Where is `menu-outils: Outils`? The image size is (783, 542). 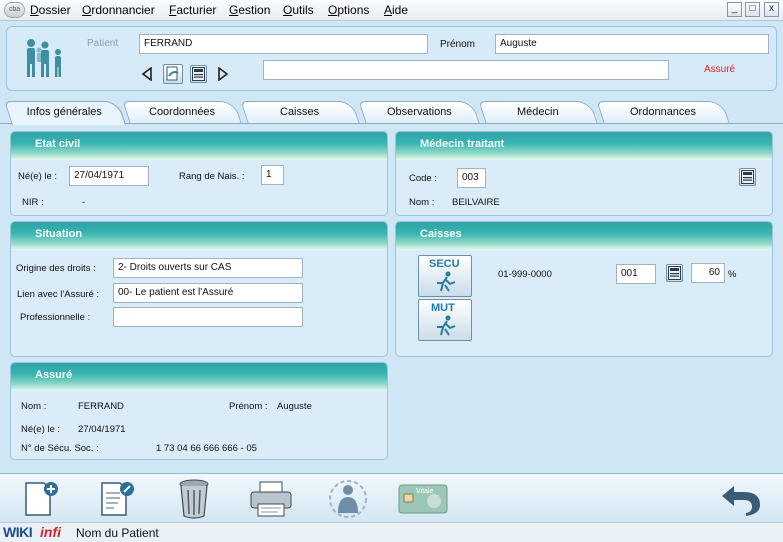 menu-outils: Outils is located at coordinates (298, 10).